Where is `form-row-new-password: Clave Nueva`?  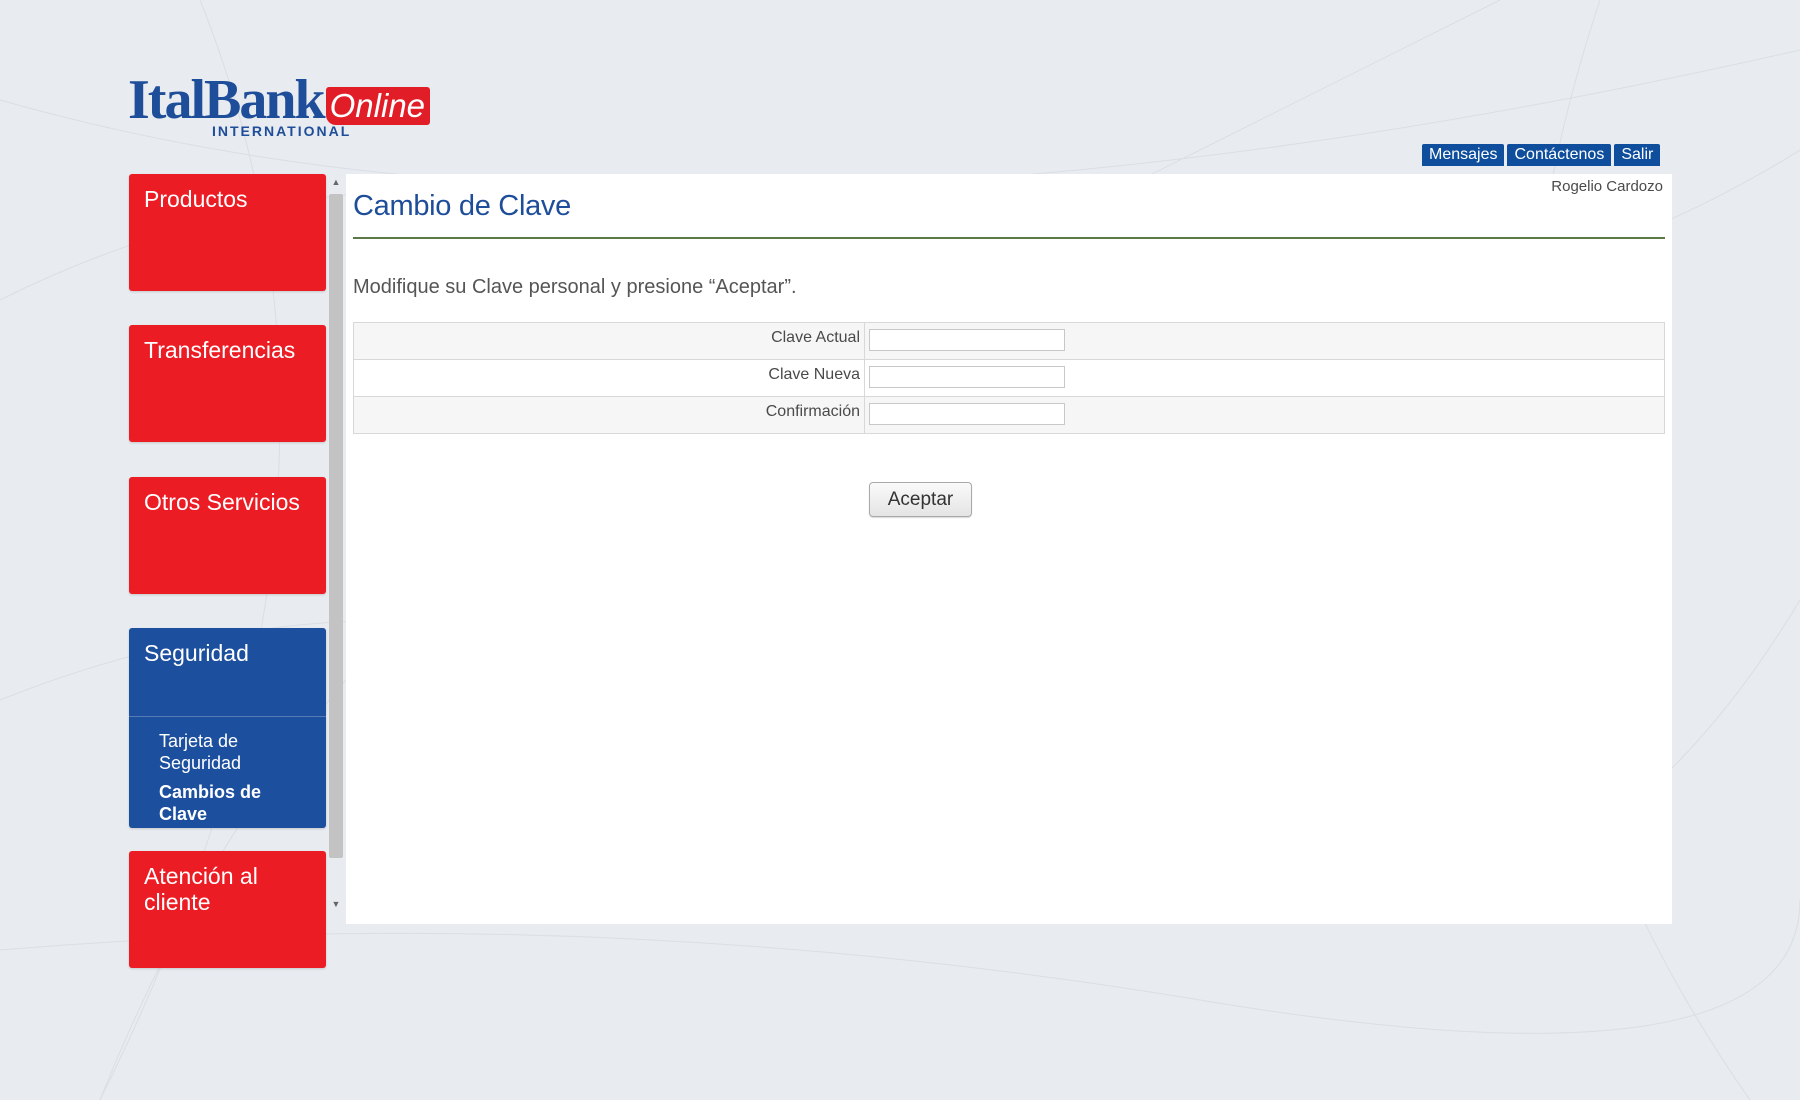 form-row-new-password: Clave Nueva is located at coordinates (1009, 378).